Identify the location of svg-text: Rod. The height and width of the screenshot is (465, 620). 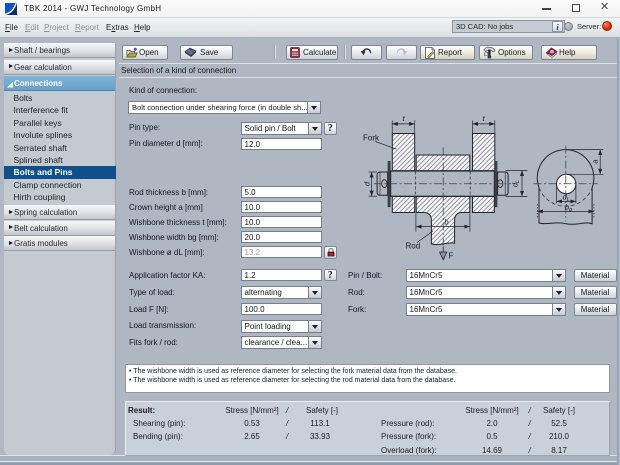
(413, 246).